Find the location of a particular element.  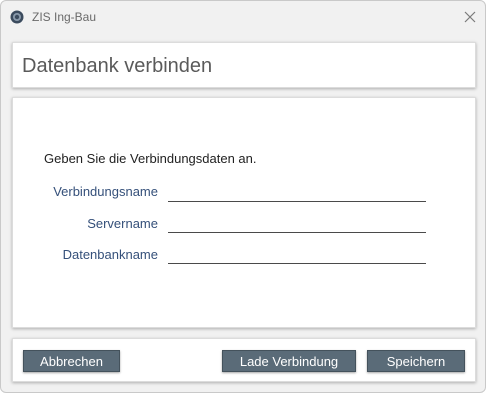

instruction-text: Geben Sie die Verbindungsdaten an. is located at coordinates (150, 158).